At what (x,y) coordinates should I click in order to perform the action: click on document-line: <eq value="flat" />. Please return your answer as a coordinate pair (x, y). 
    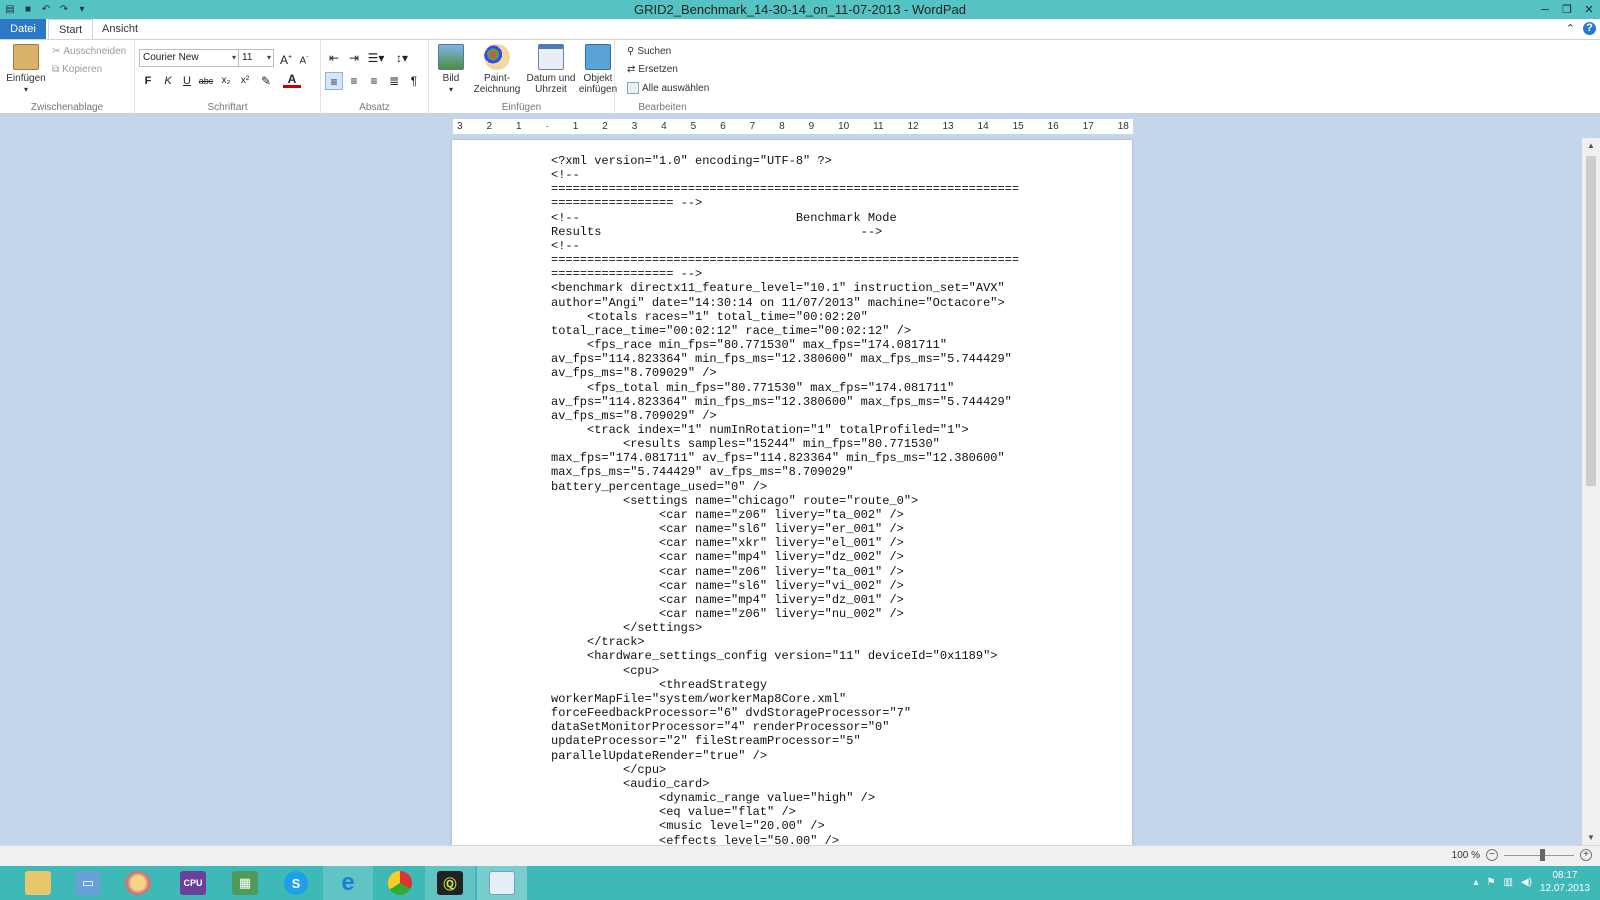
    Looking at the image, I should click on (801, 812).